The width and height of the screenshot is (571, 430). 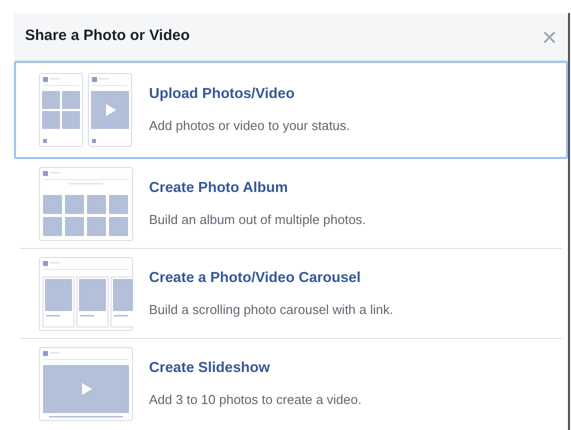 What do you see at coordinates (255, 278) in the screenshot?
I see `option-title: Create a Photo/Video Carousel` at bounding box center [255, 278].